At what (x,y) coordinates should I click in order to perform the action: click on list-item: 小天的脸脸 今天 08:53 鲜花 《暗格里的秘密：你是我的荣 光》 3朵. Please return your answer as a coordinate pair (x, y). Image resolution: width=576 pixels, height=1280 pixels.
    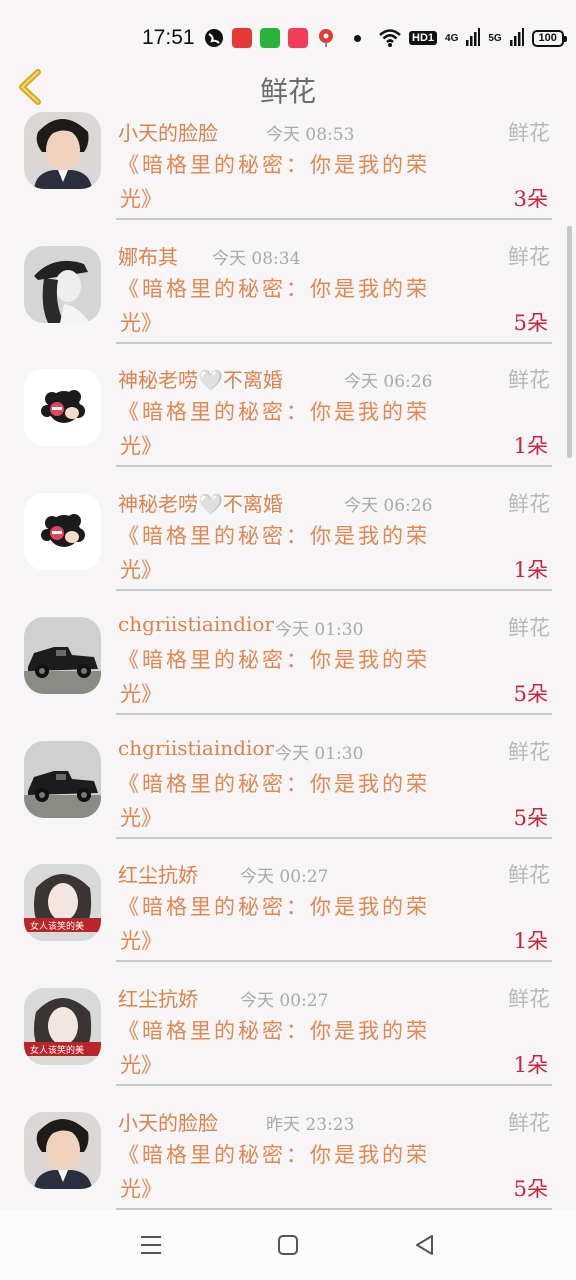
    Looking at the image, I should click on (288, 174).